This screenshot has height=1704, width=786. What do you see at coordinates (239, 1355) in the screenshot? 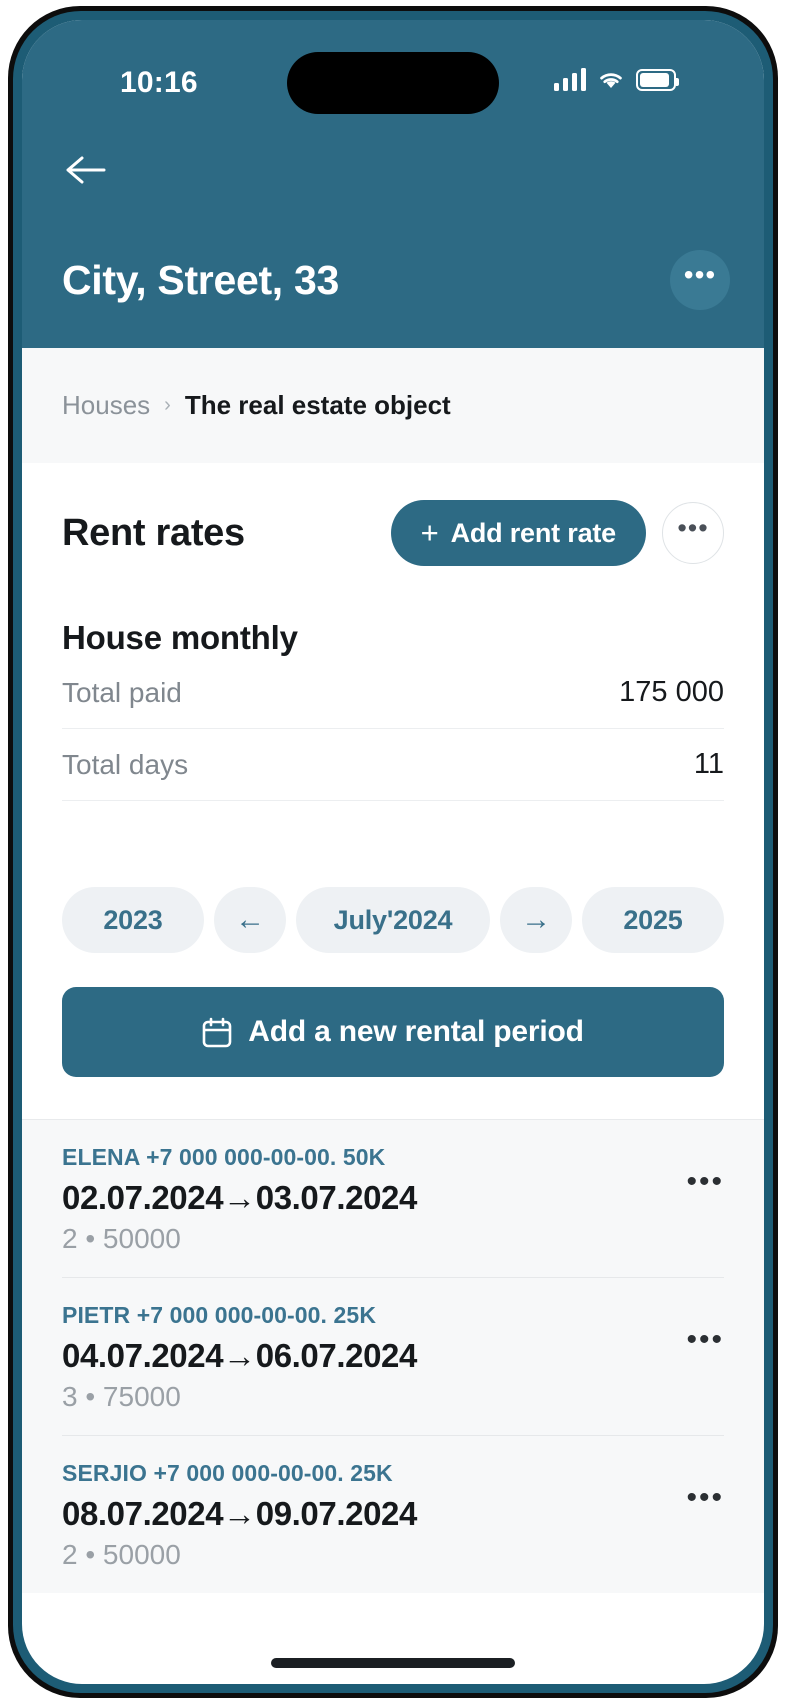
I see `rental-dates: 04.07.2024→06.07.2024` at bounding box center [239, 1355].